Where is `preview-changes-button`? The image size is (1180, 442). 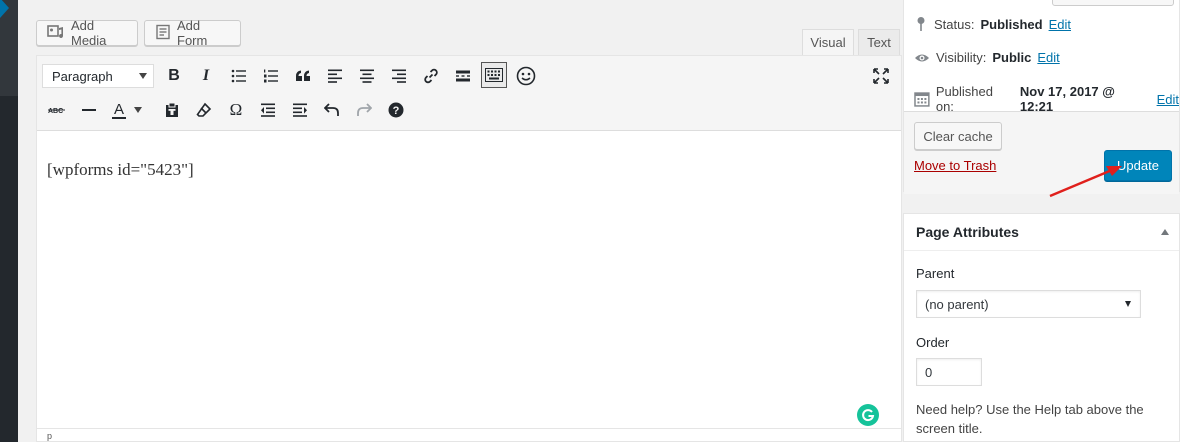 preview-changes-button is located at coordinates (1113, 3).